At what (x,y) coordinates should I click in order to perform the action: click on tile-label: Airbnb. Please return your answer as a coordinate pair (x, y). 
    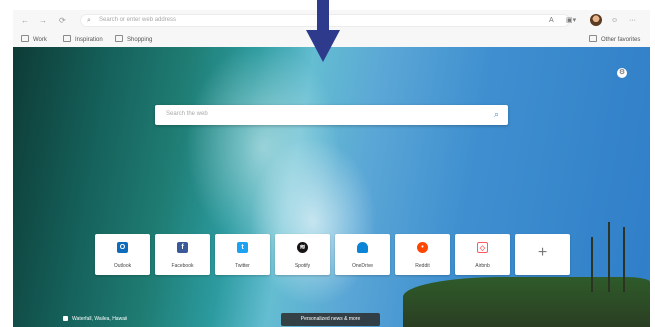
    Looking at the image, I should click on (482, 266).